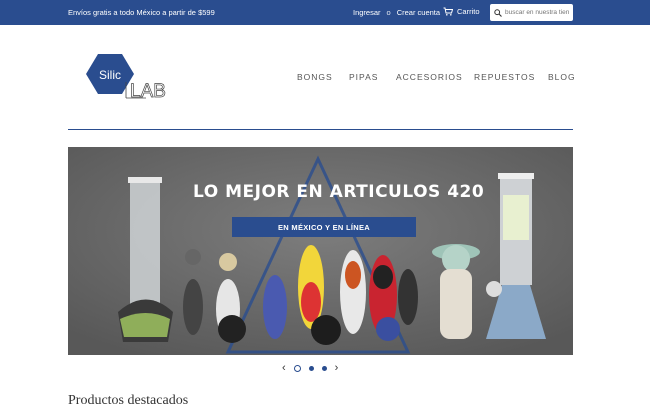  Describe the element at coordinates (284, 368) in the screenshot. I see `prev-arrow-icon: ‹` at that location.